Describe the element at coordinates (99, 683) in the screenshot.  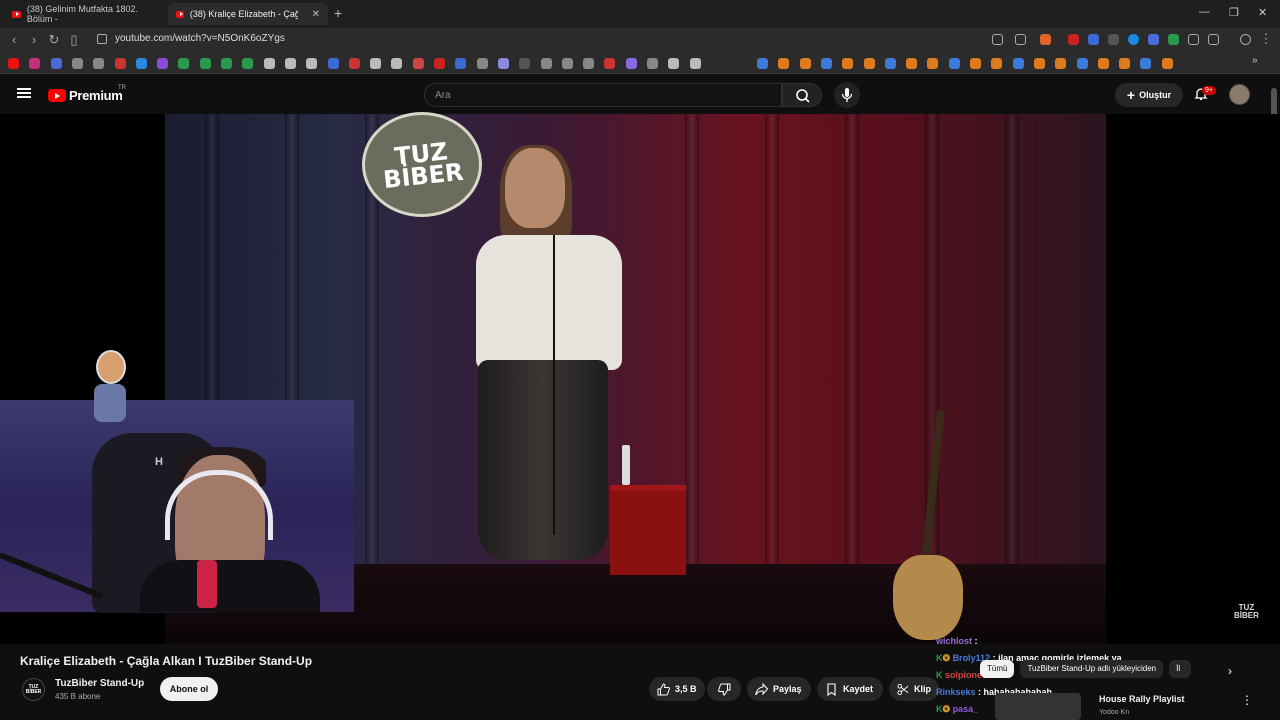
I see `channel-name: TuzBiber Stand-Up` at that location.